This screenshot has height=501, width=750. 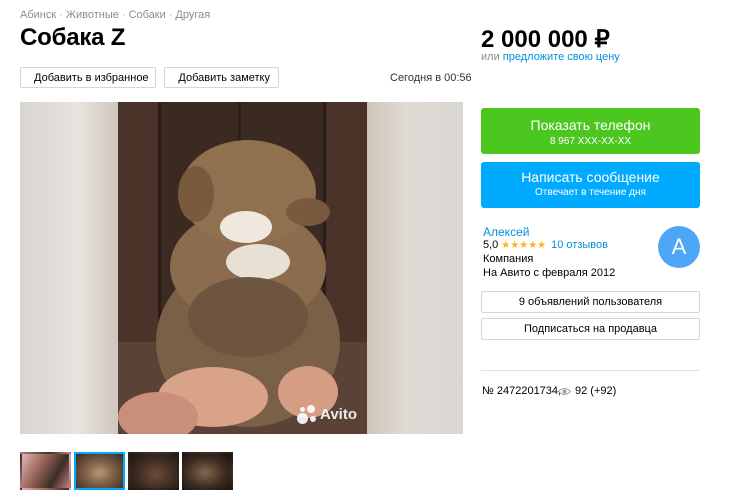 I want to click on add-note-label: Добавить заметку, so click(x=224, y=77).